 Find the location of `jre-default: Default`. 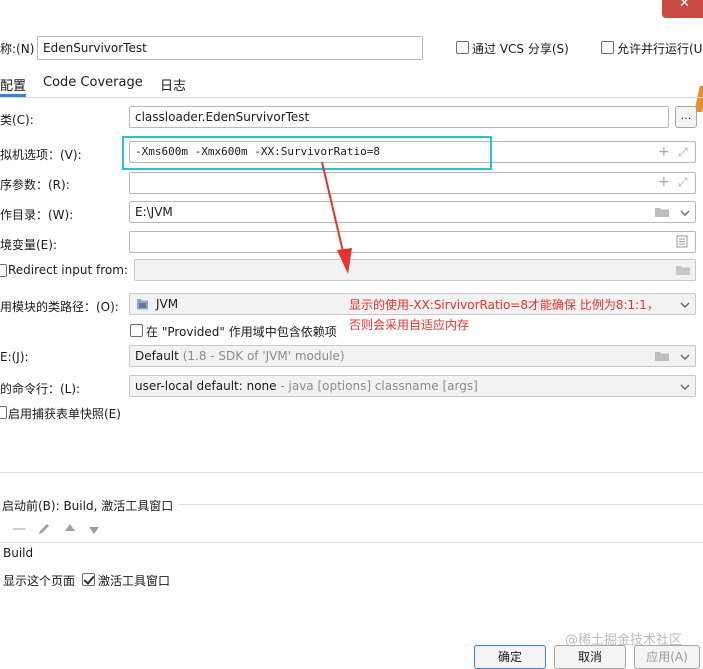

jre-default: Default is located at coordinates (157, 356).